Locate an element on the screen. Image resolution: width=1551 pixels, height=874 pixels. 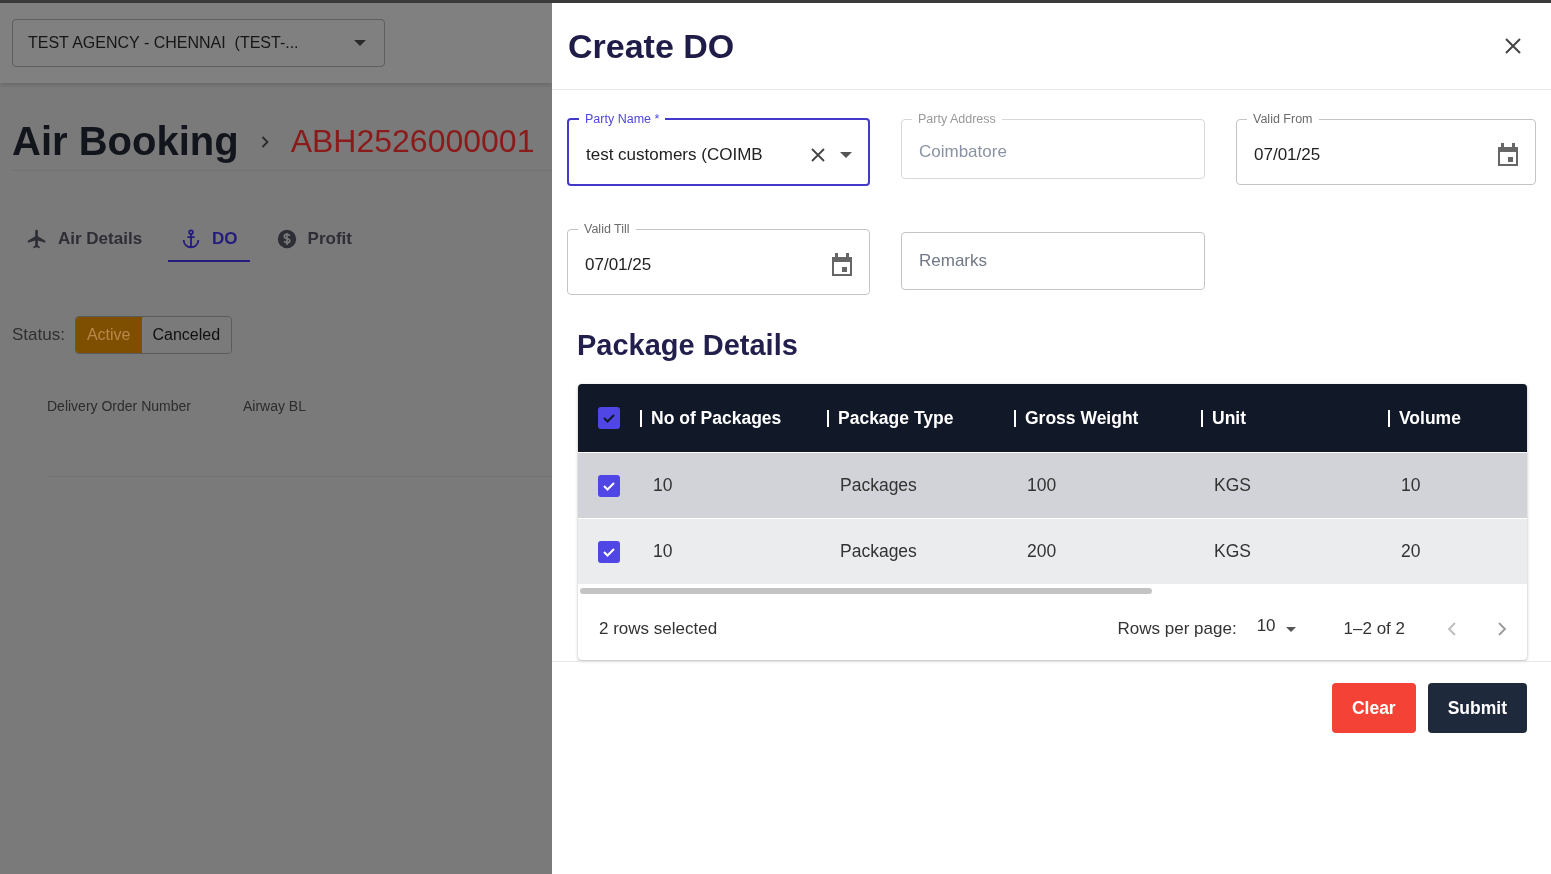
clear-button: Clear is located at coordinates (1373, 708).